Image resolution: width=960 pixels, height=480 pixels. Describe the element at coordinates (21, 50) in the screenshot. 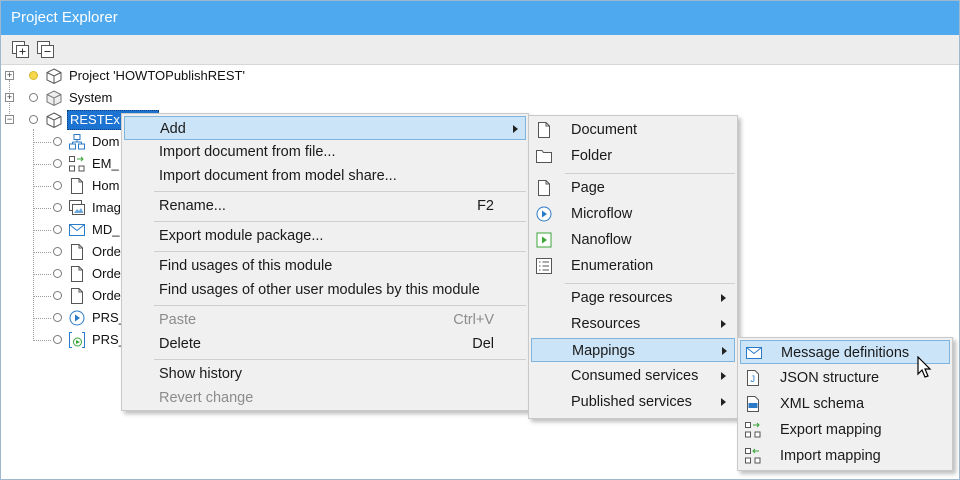

I see `expand-all-icon` at that location.